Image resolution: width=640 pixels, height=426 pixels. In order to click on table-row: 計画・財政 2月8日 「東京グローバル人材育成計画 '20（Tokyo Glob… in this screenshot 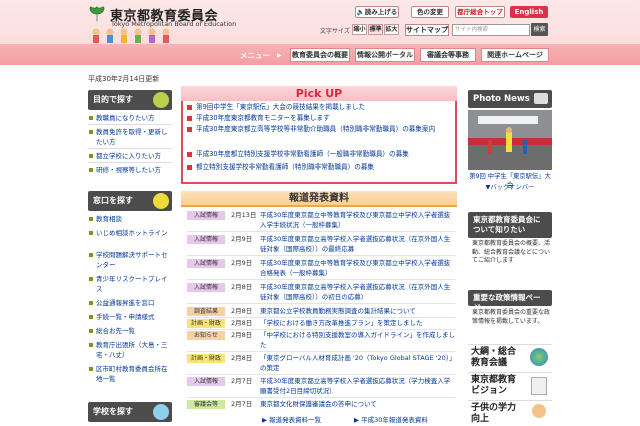, I will do `click(321, 363)`.